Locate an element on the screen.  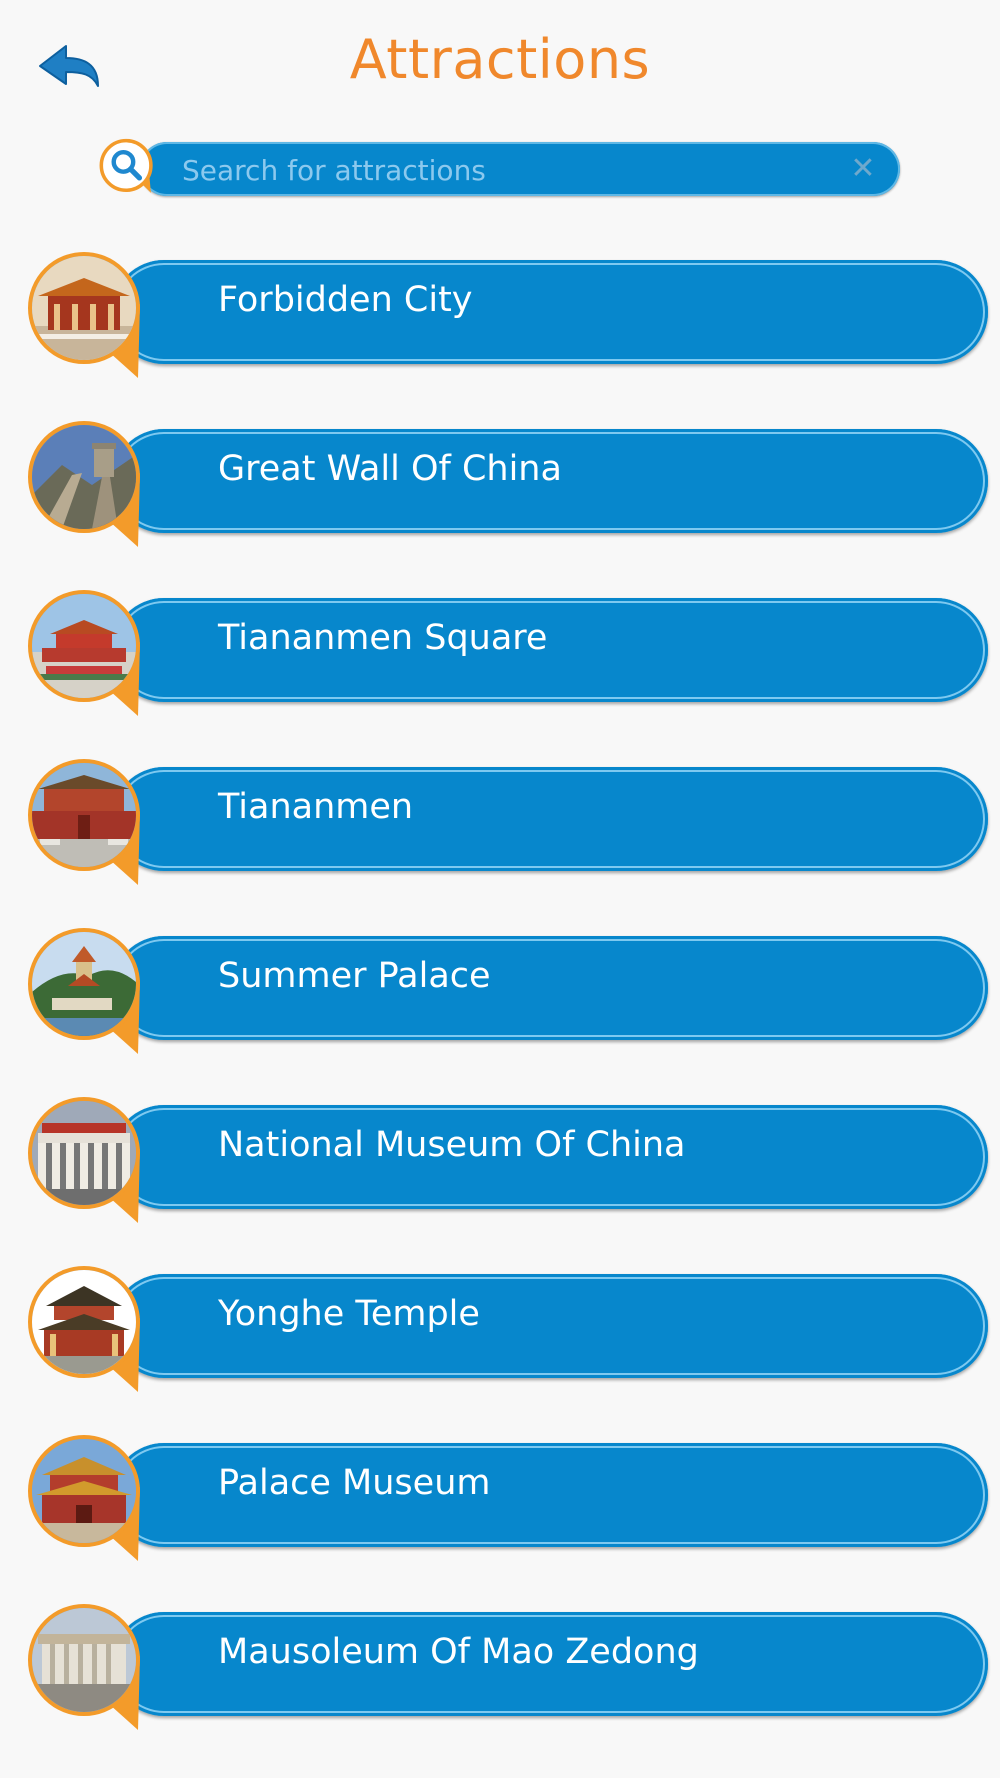
attraction-label: Forbidden City is located at coordinates (345, 300).